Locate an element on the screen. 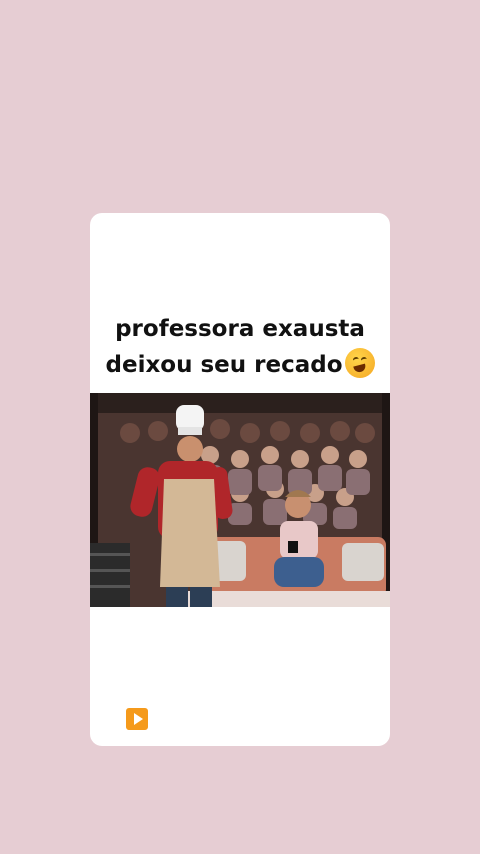 The image size is (480, 854). video-caption: professora exausta deixou seu recado is located at coordinates (240, 347).